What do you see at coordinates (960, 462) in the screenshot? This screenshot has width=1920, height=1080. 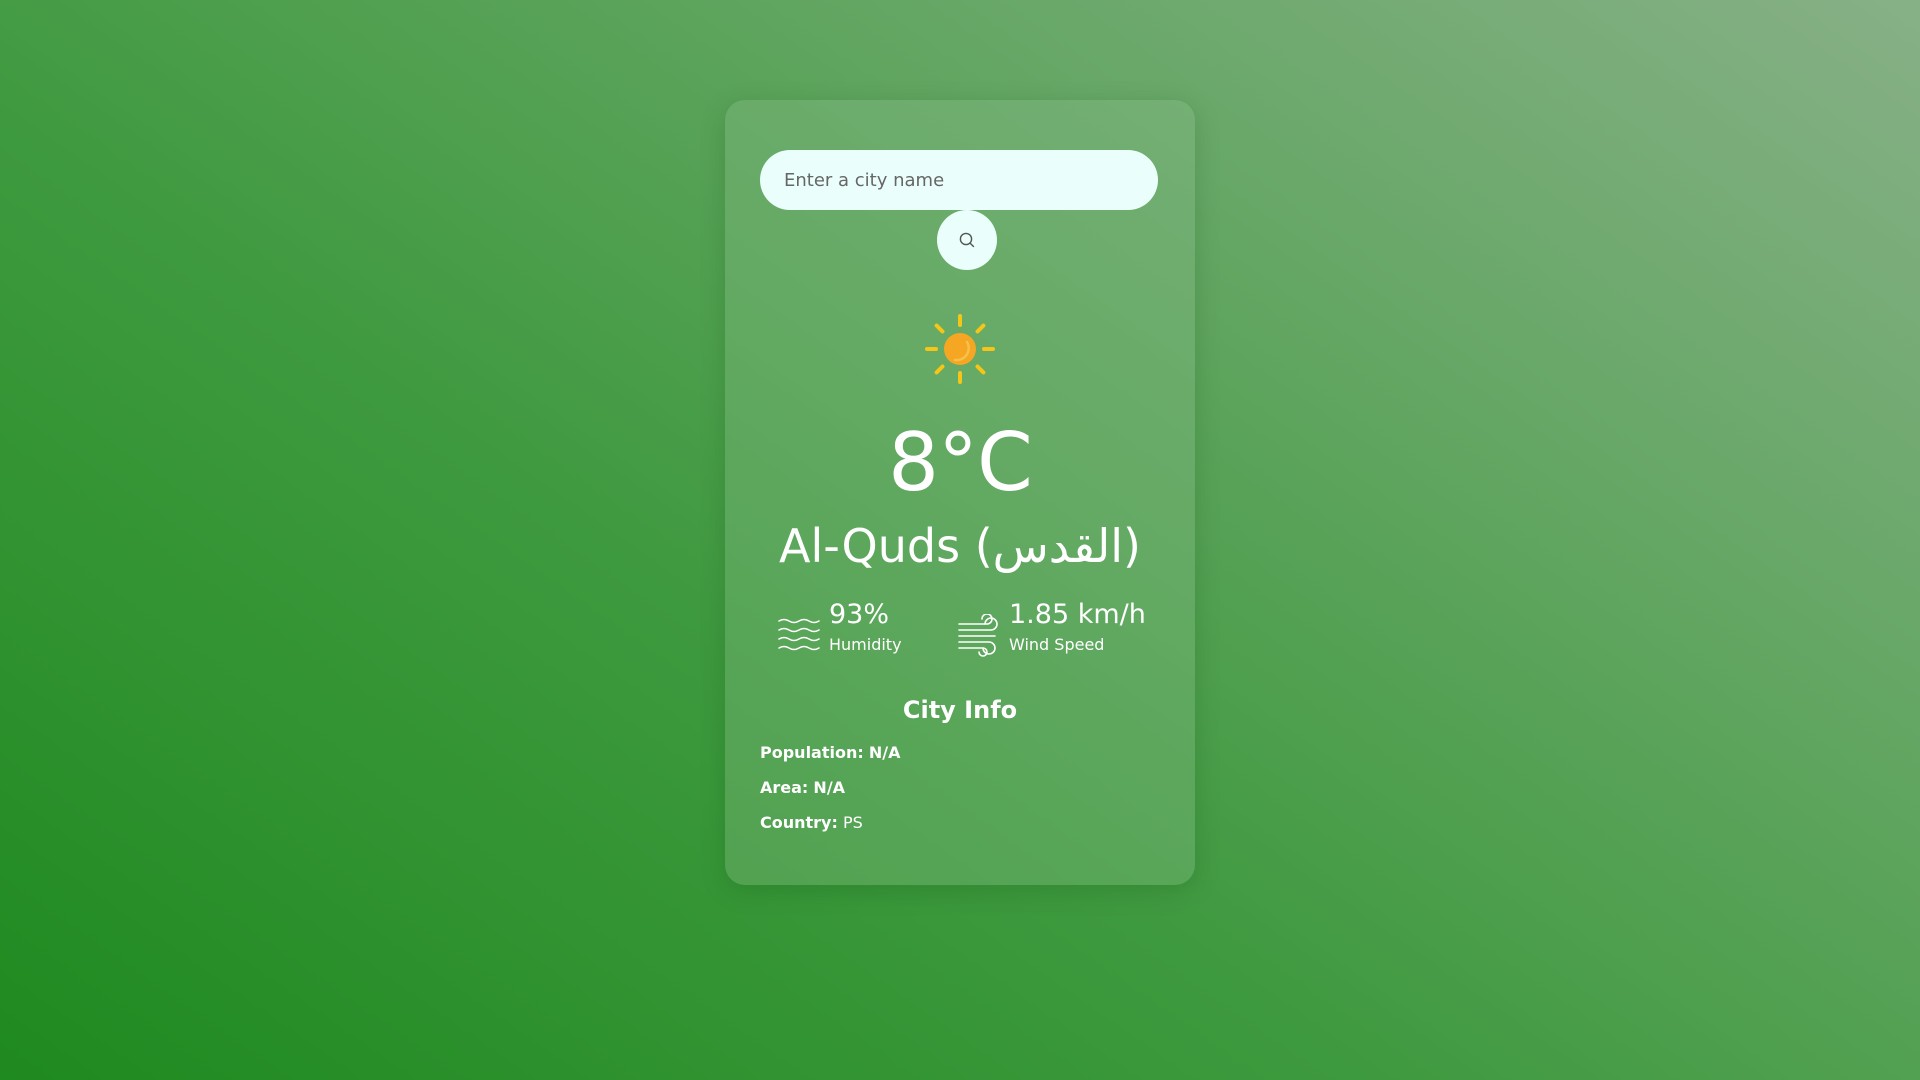 I see `temperature: 8°C` at bounding box center [960, 462].